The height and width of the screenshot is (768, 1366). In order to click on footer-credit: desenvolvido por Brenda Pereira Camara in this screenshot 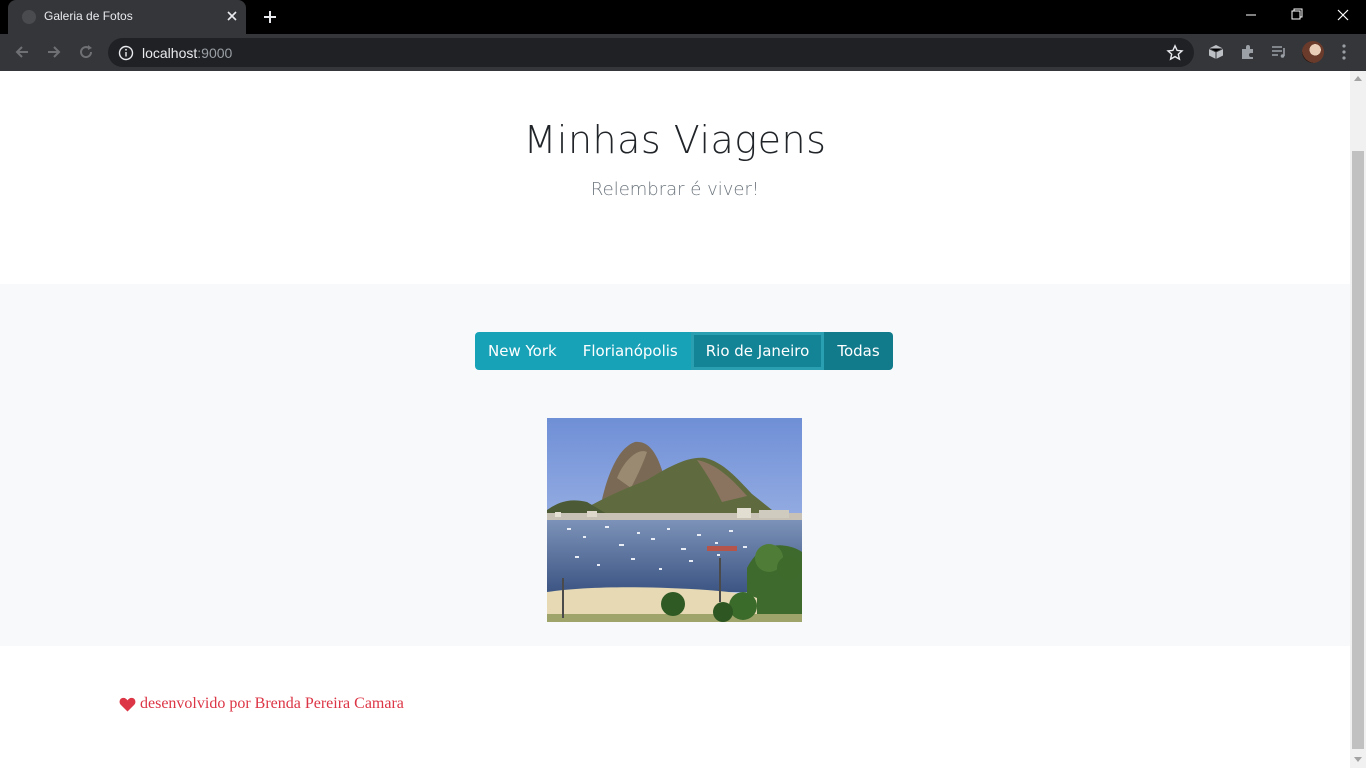, I will do `click(261, 704)`.